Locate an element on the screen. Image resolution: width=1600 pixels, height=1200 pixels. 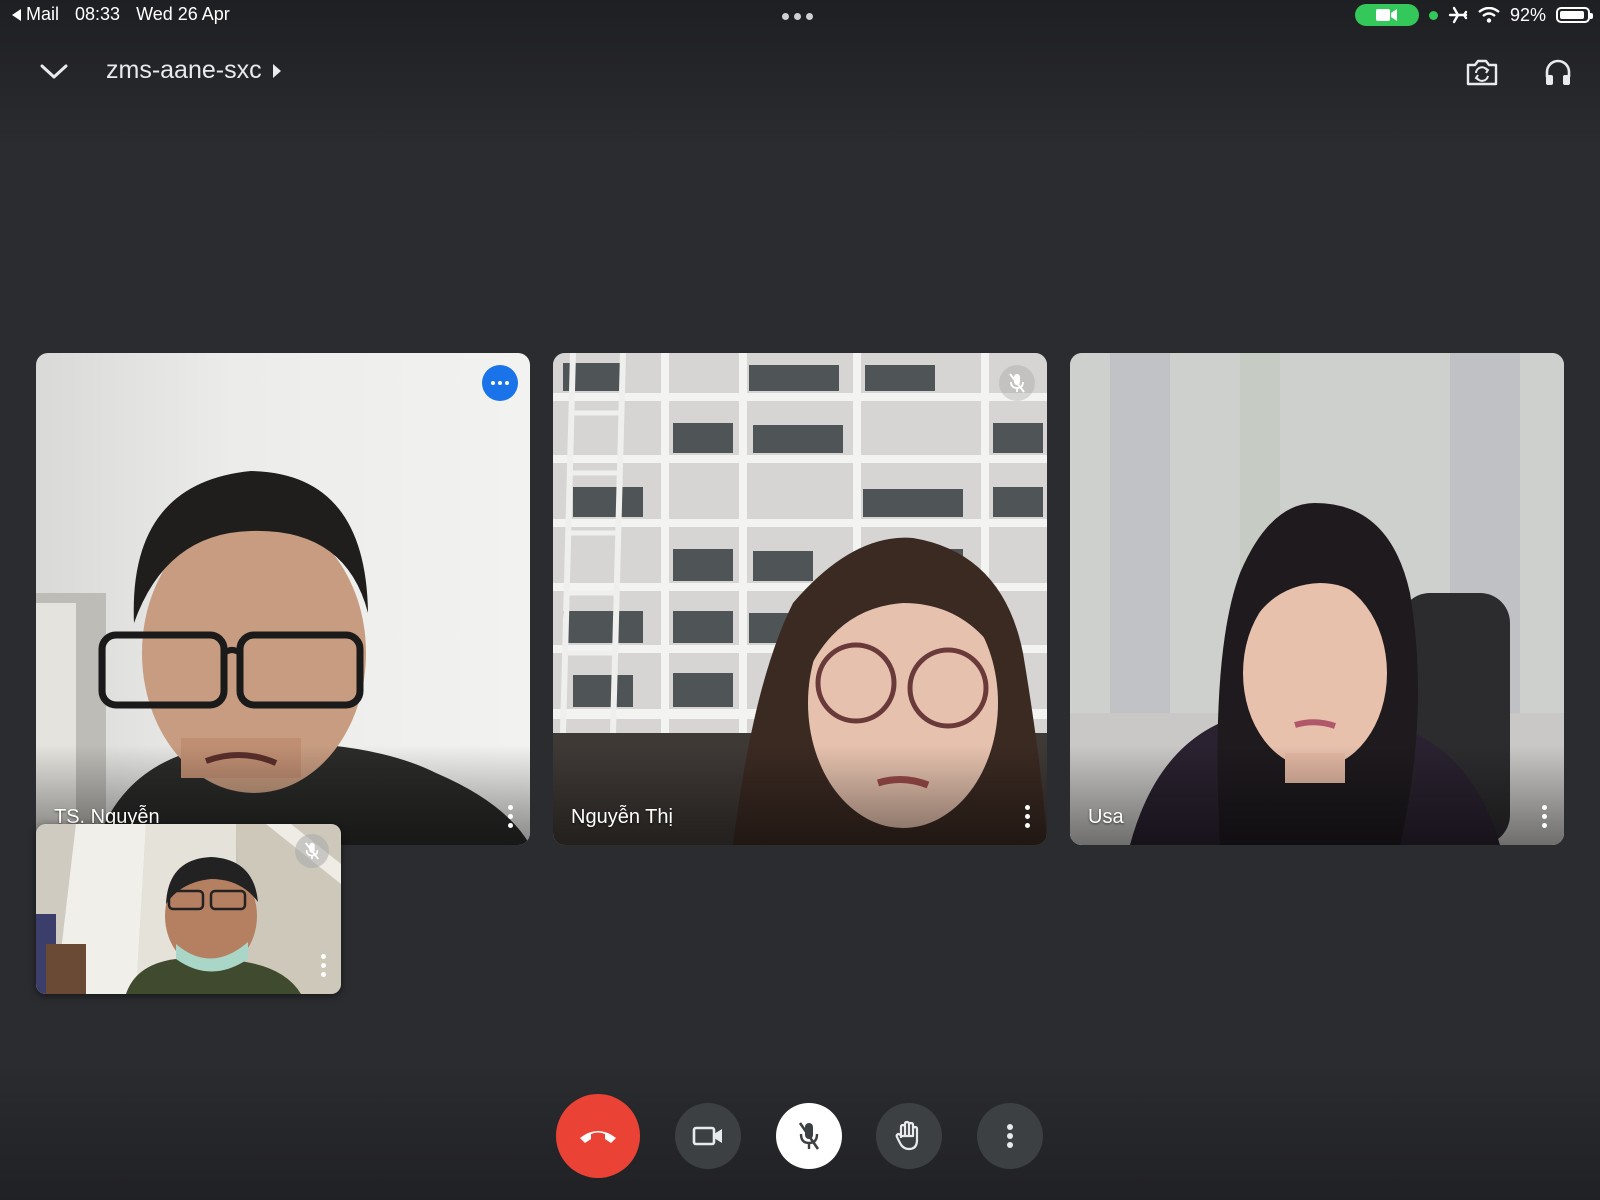
switch-camera-icon is located at coordinates (1482, 72).